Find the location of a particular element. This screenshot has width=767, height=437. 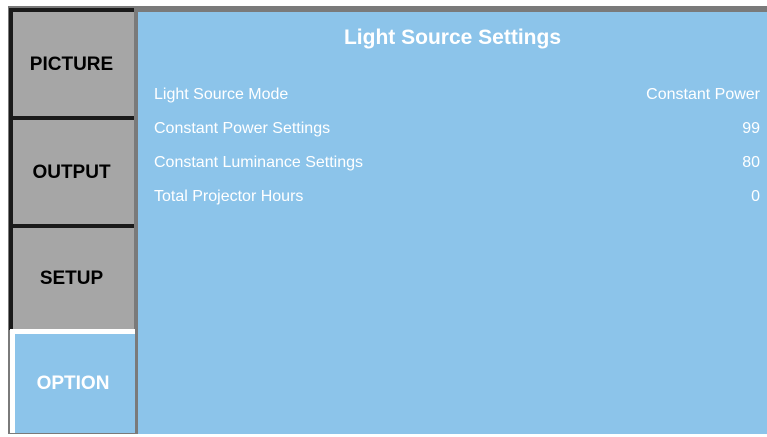

tab-option: OPTION is located at coordinates (72, 381).